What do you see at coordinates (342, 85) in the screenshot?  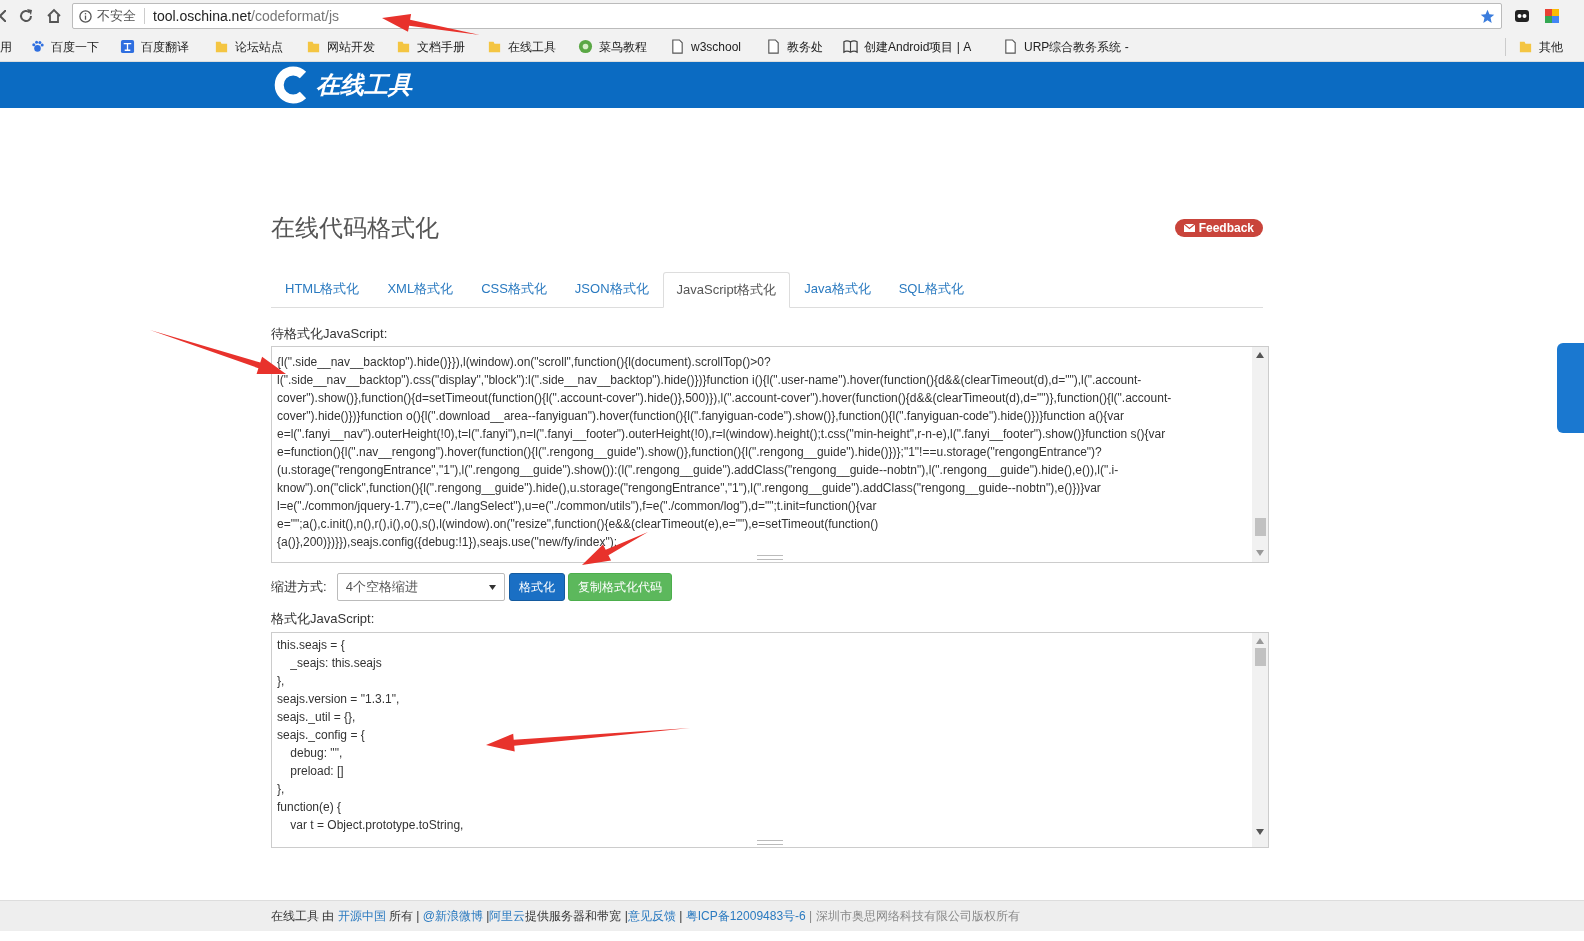 I see `site-logo: 在线工具` at bounding box center [342, 85].